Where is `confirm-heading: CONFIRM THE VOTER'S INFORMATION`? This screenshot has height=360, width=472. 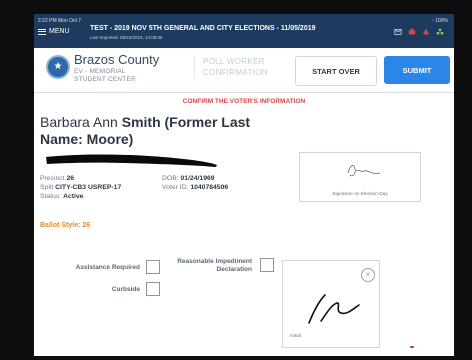
confirm-heading: CONFIRM THE VOTER'S INFORMATION is located at coordinates (244, 101).